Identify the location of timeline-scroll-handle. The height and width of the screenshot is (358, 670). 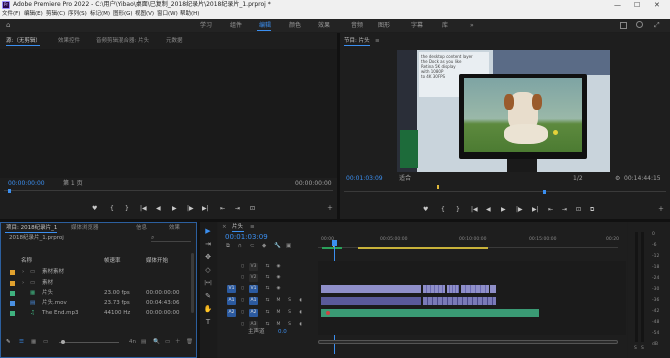
(468, 342).